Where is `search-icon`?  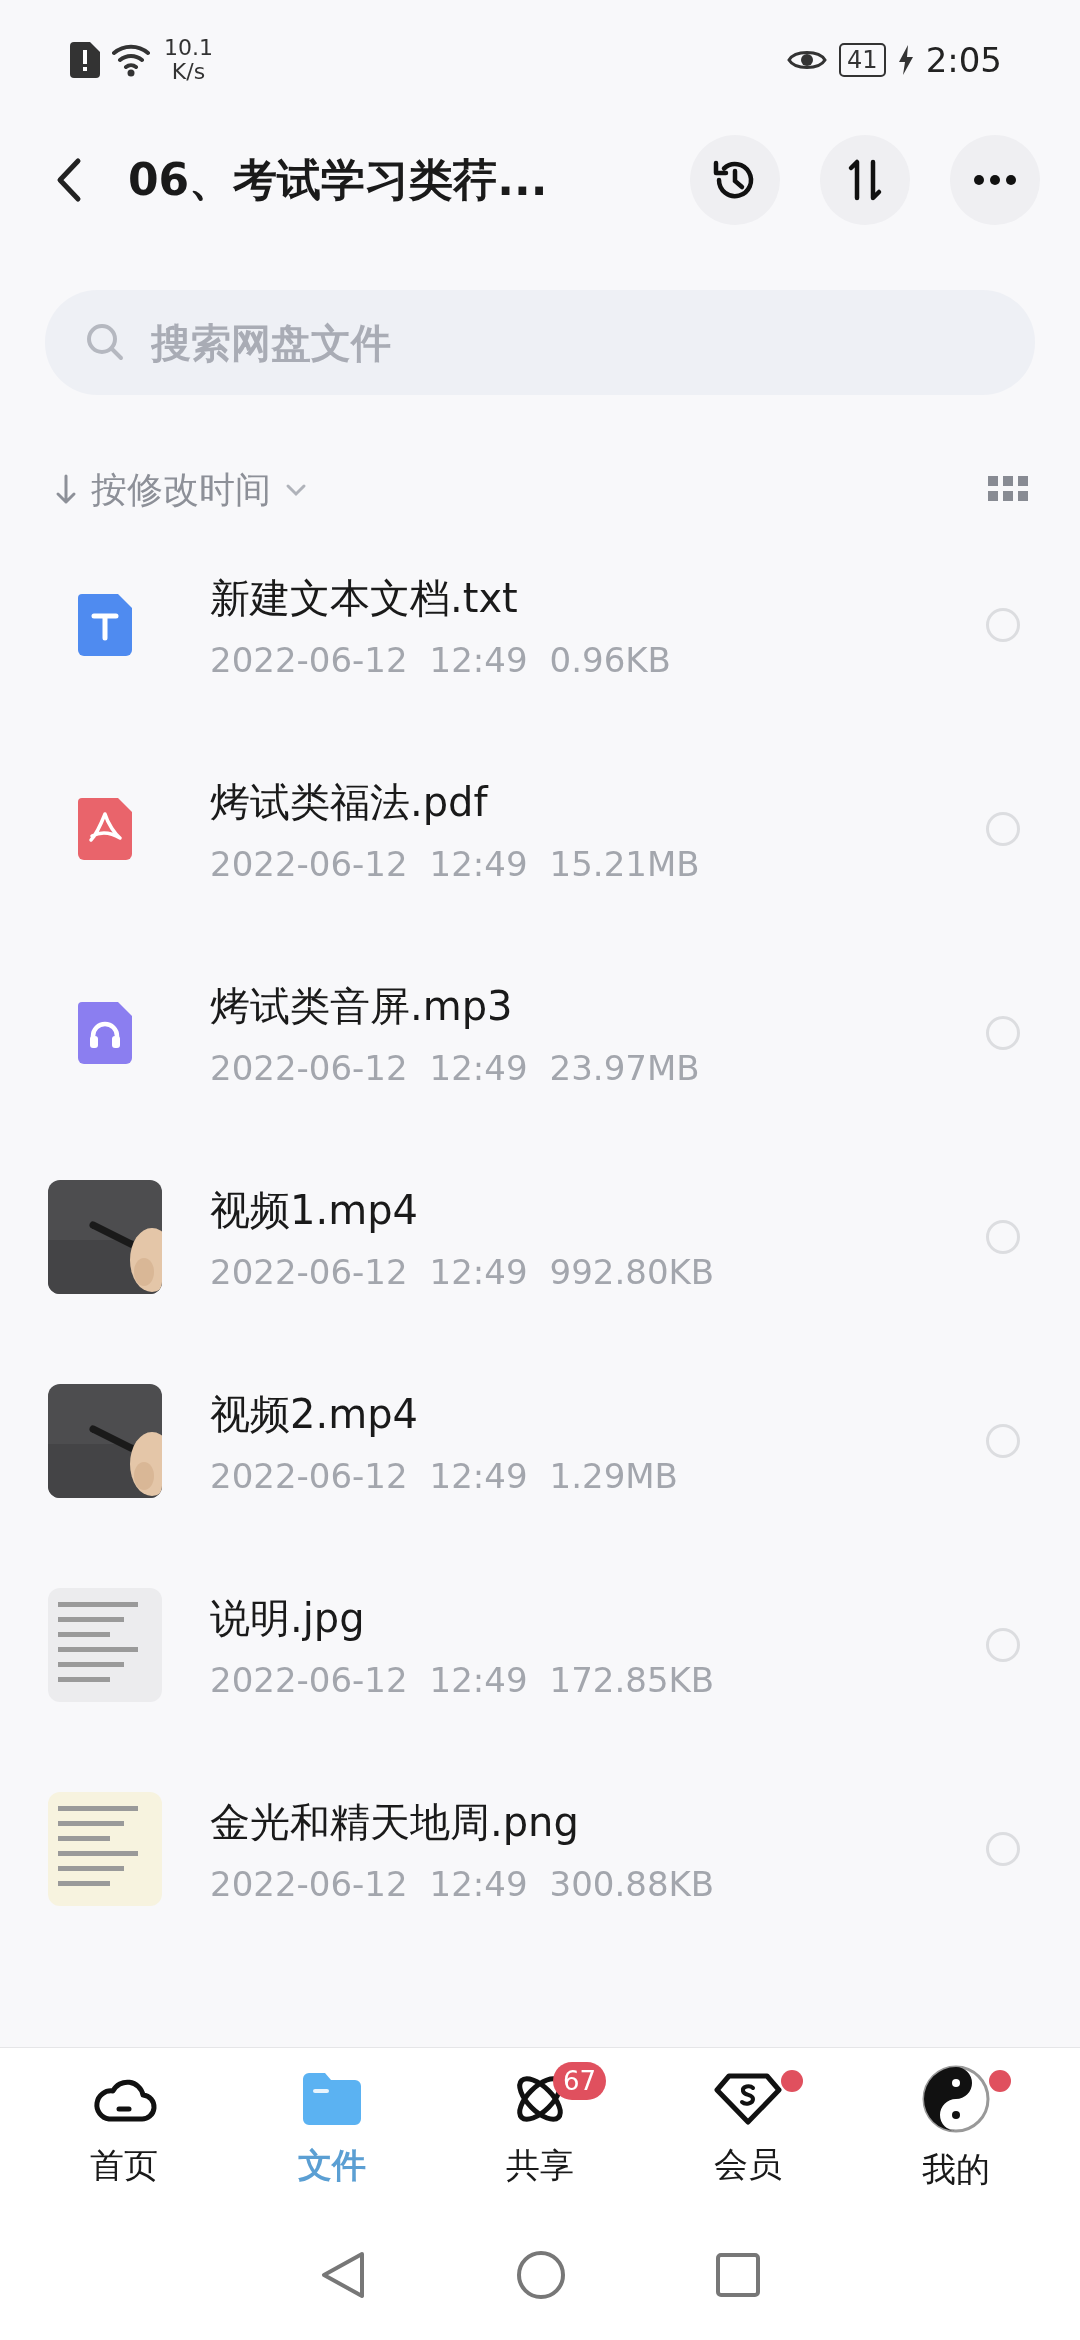 search-icon is located at coordinates (105, 342).